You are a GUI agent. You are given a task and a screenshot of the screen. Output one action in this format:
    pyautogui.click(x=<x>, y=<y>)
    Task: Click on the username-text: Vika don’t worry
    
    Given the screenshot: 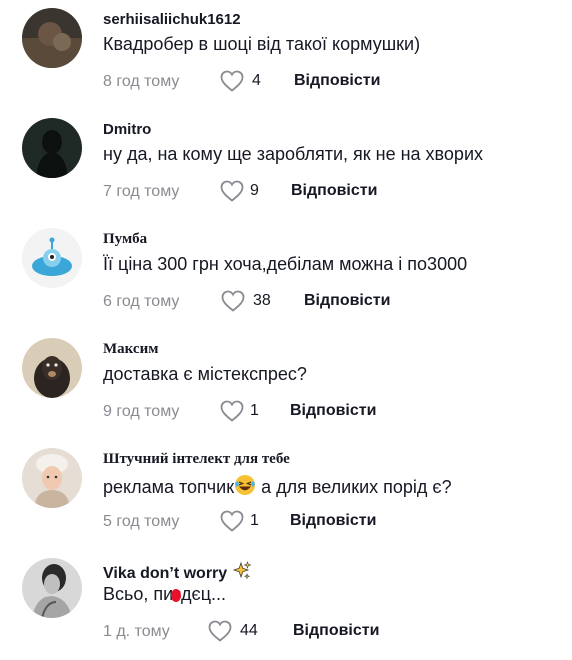 What is the action you would take?
    pyautogui.click(x=165, y=573)
    